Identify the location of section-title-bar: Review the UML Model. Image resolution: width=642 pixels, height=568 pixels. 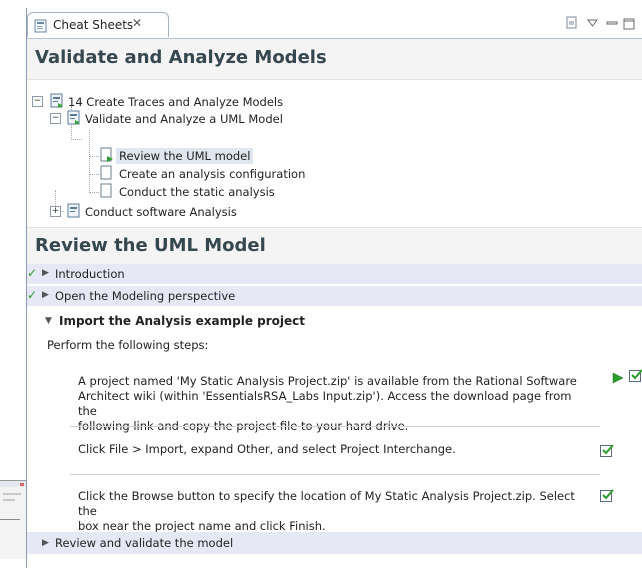
(334, 245).